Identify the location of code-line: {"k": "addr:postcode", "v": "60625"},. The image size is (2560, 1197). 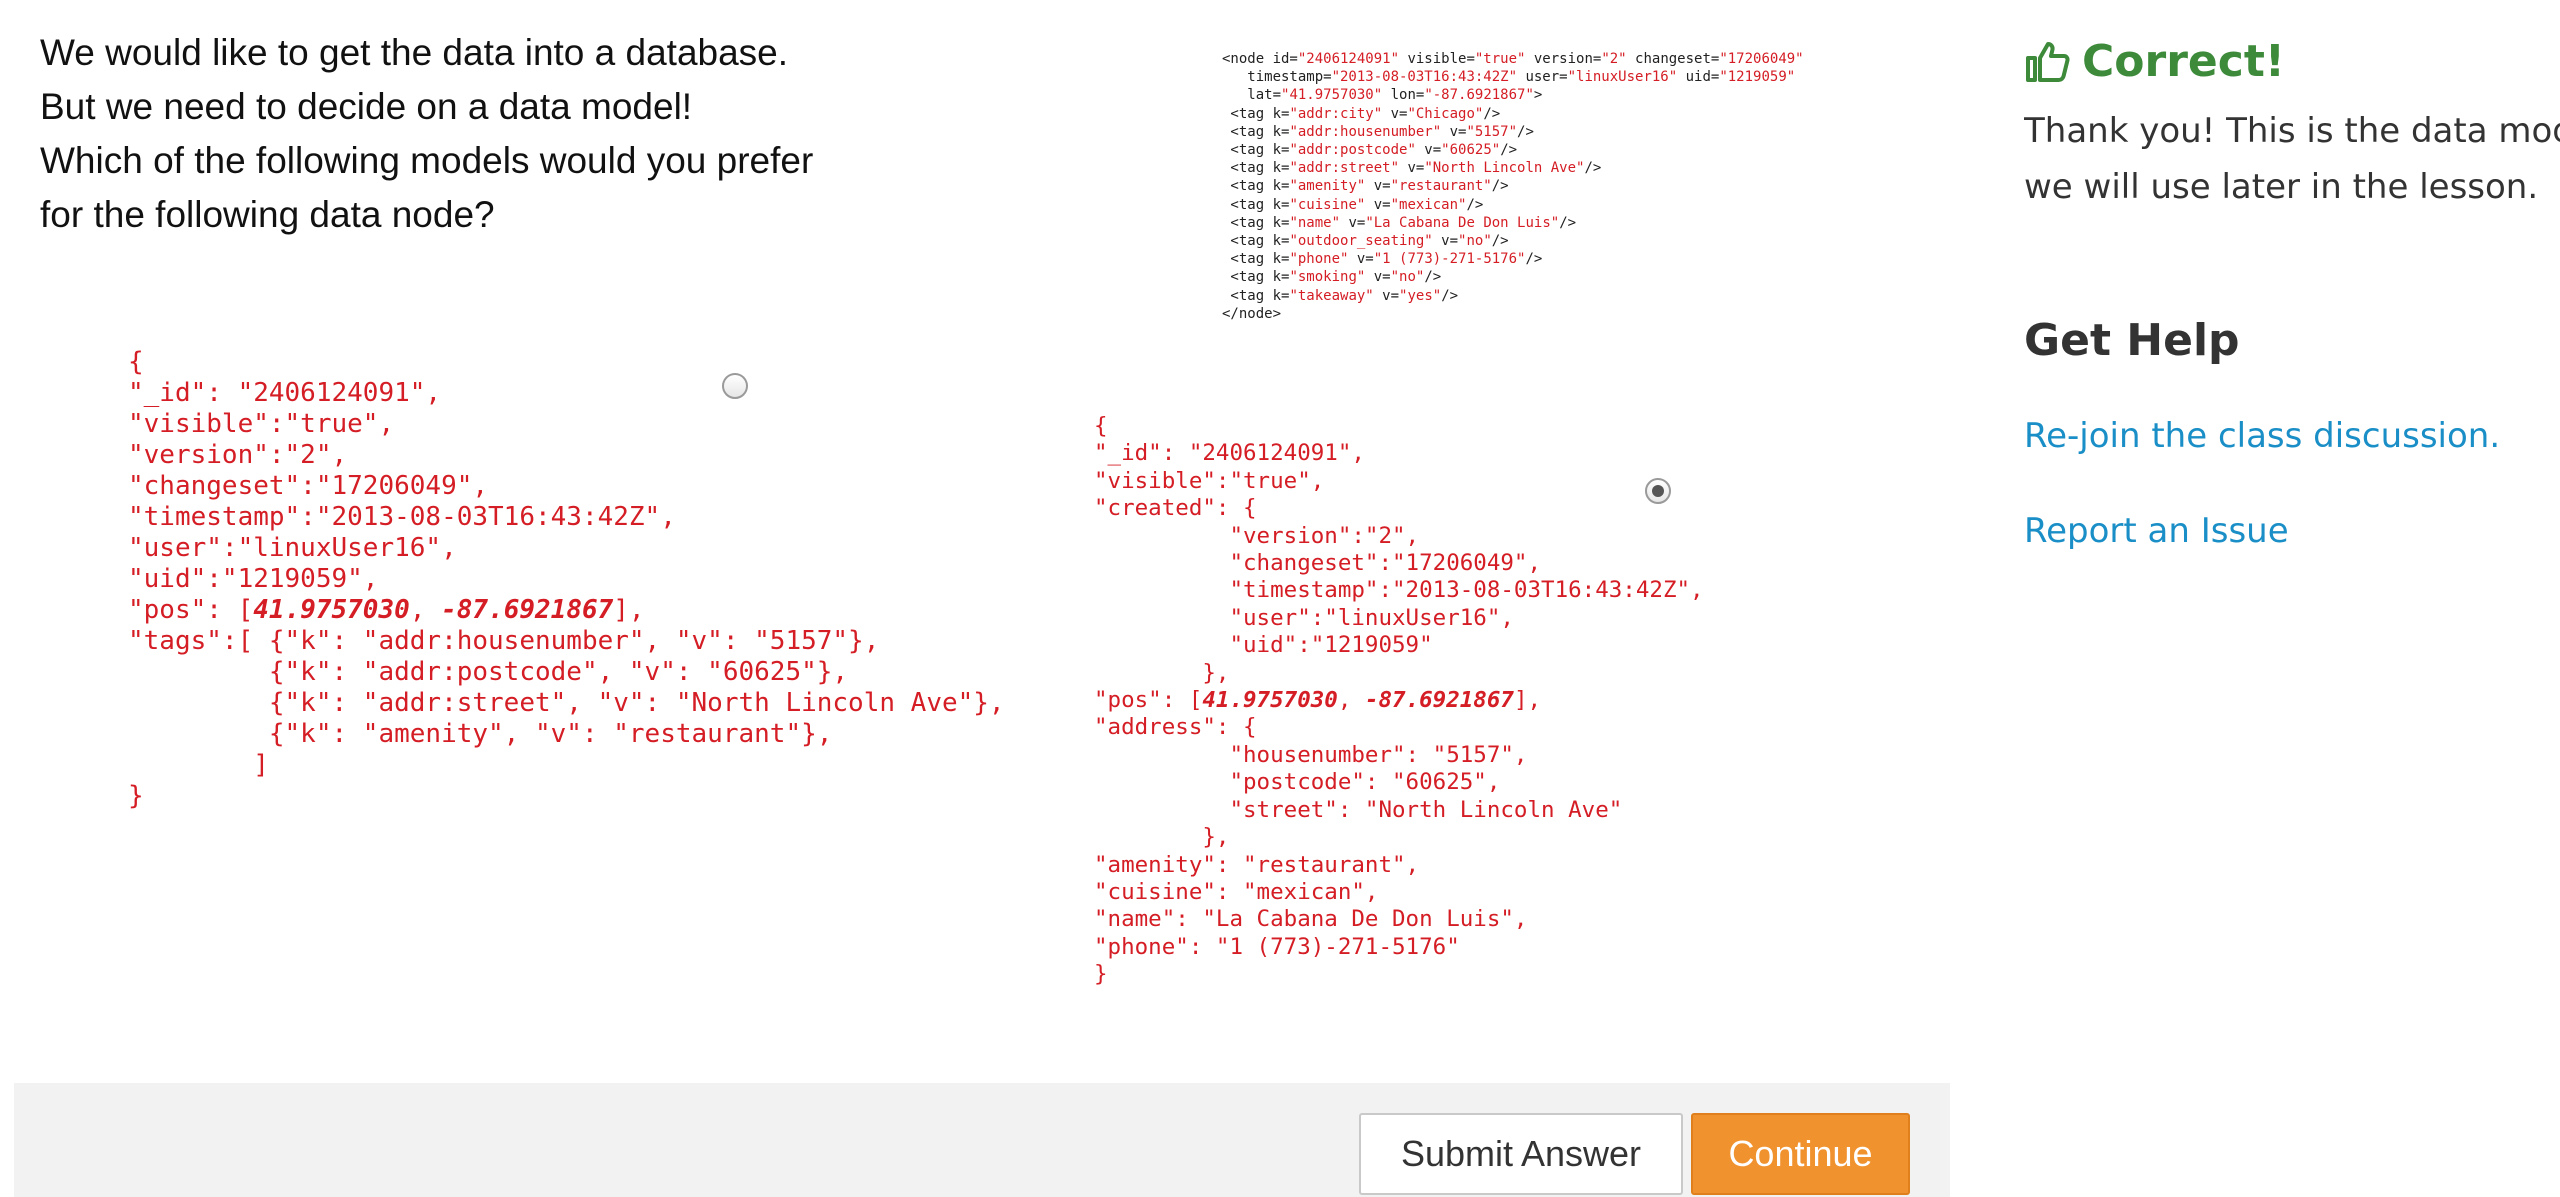
(488, 672).